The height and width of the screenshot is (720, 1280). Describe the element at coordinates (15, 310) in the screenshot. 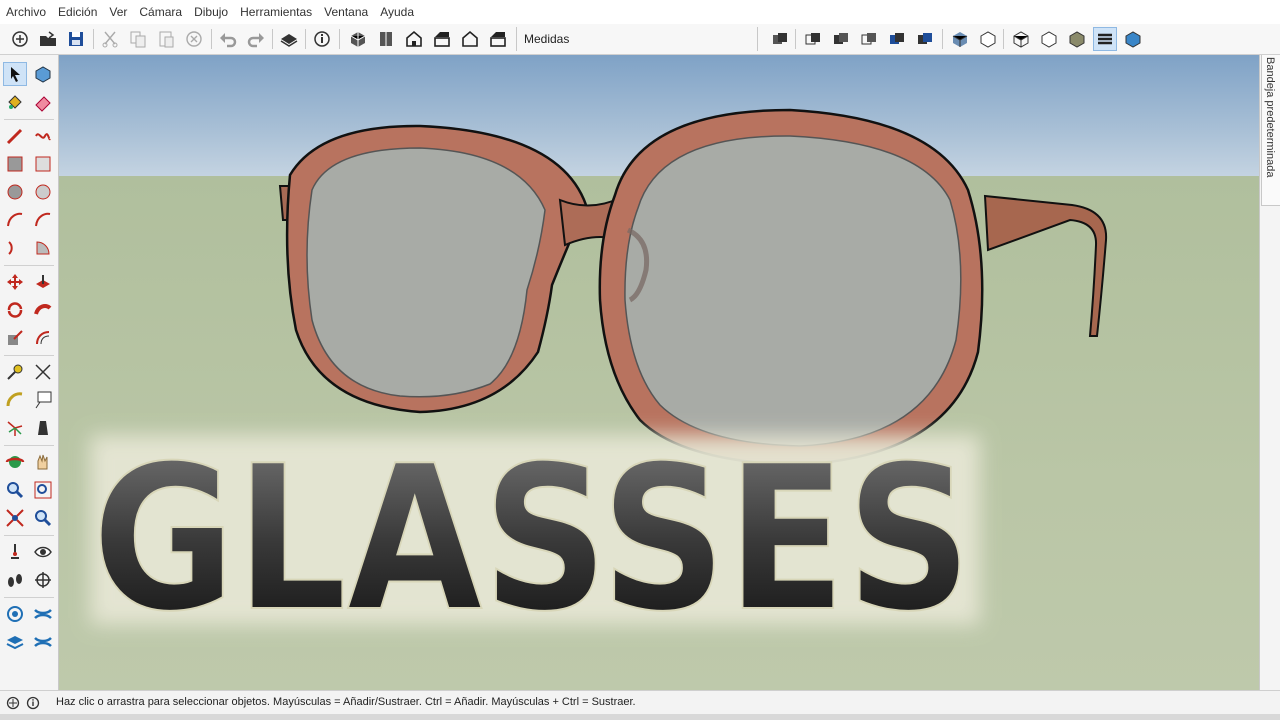

I see `rotate-icon` at that location.